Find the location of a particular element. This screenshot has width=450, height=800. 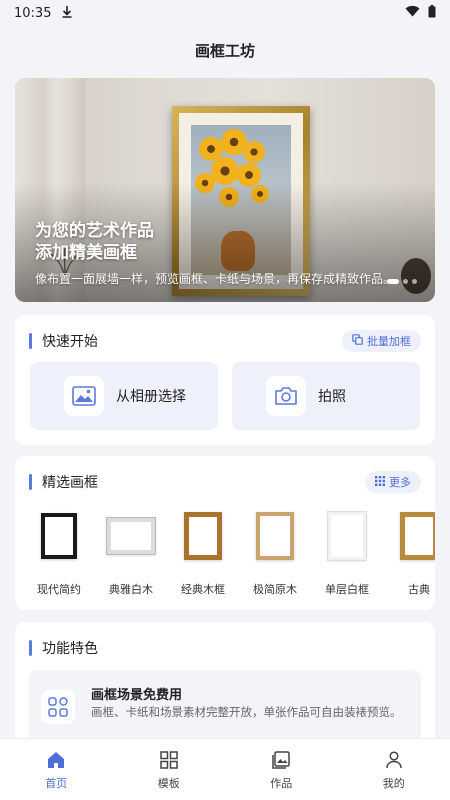

tab-works-label: 作品 is located at coordinates (281, 783).